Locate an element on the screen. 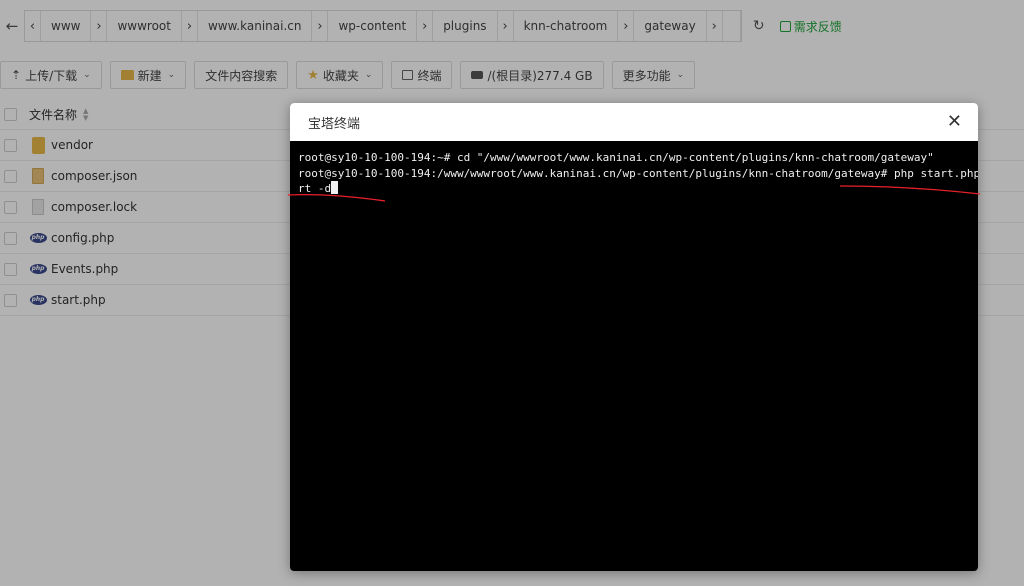 Image resolution: width=1024 pixels, height=586 pixels. terminal-input-line: rt -d is located at coordinates (634, 189).